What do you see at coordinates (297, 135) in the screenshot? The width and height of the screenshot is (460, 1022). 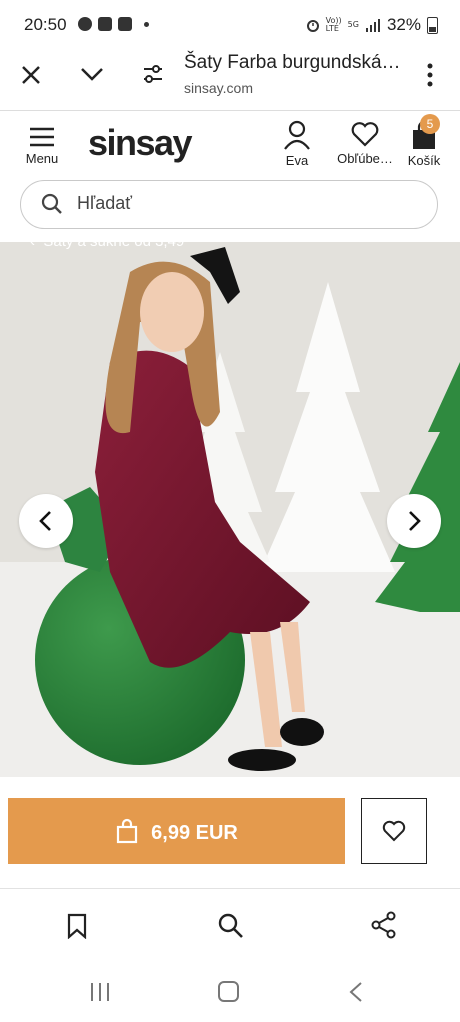 I see `user-icon` at bounding box center [297, 135].